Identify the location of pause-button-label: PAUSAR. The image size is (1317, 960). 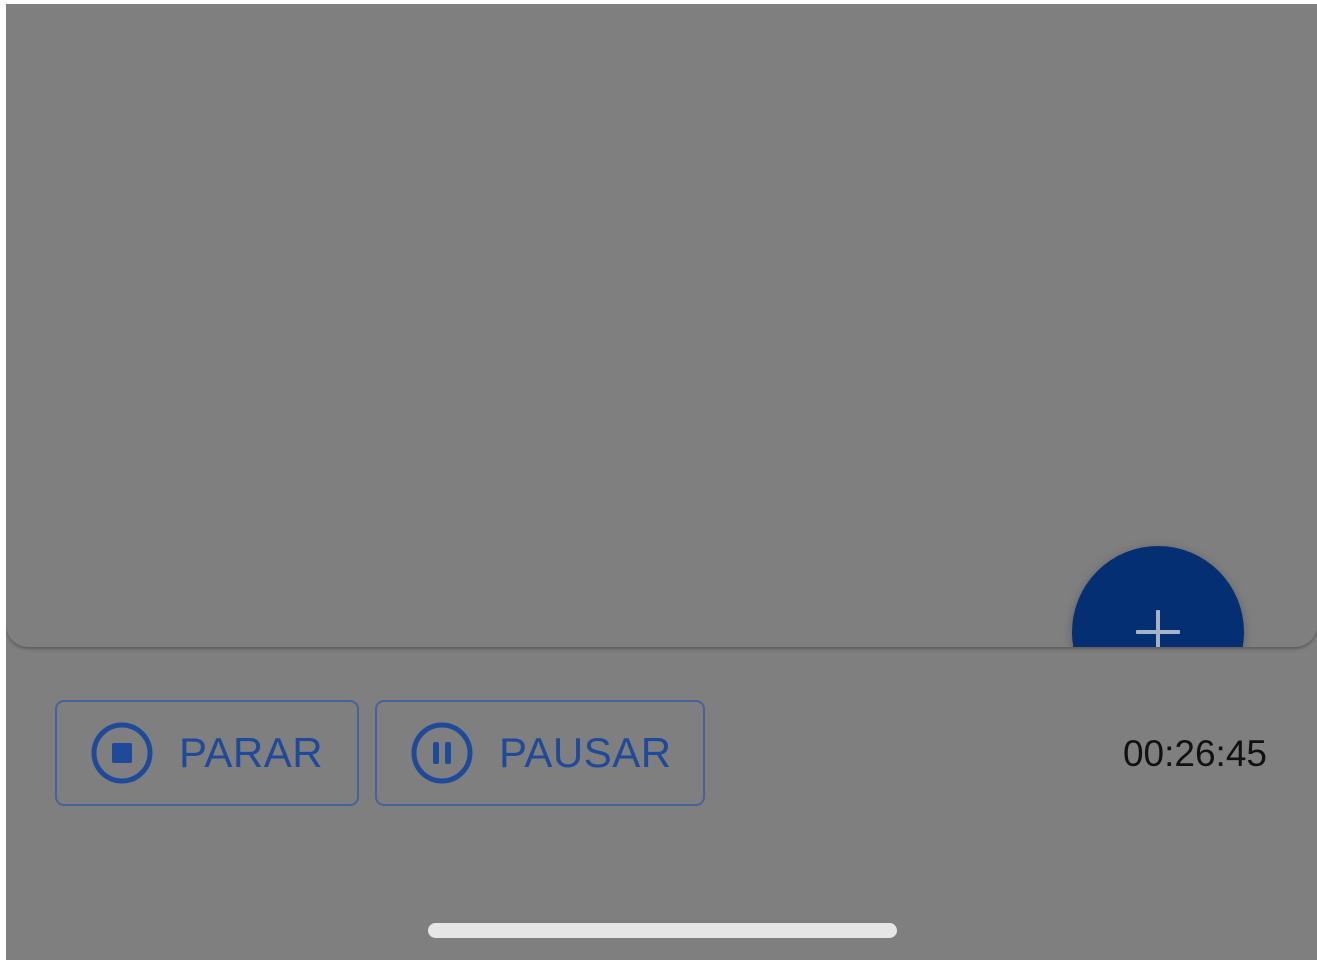
(585, 752).